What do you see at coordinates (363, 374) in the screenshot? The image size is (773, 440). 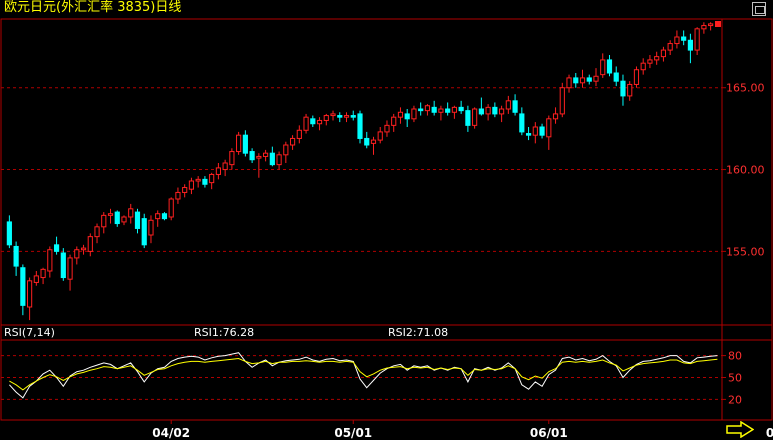 I see `rsi2-line` at bounding box center [363, 374].